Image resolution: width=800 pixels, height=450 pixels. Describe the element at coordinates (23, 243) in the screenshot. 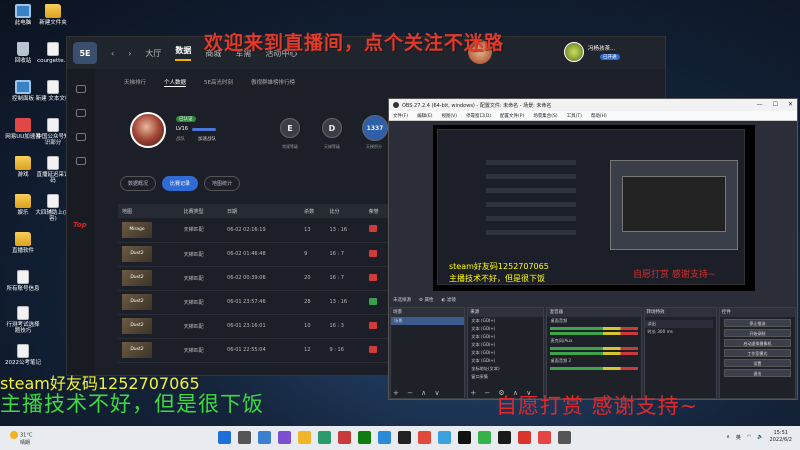

I see `desktop-icon-stream-software: 直播软件` at that location.